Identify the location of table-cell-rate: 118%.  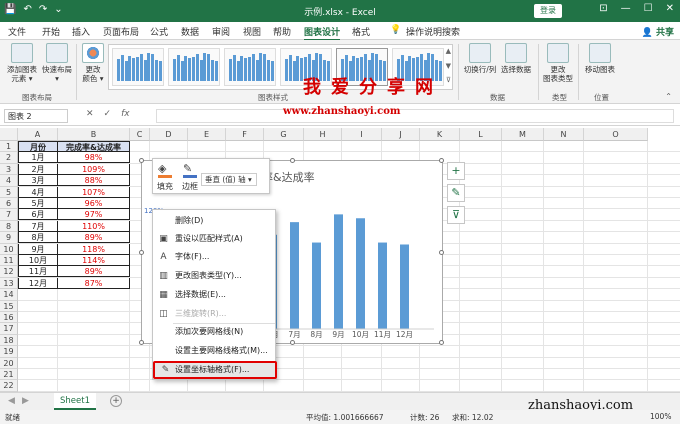
(93, 249).